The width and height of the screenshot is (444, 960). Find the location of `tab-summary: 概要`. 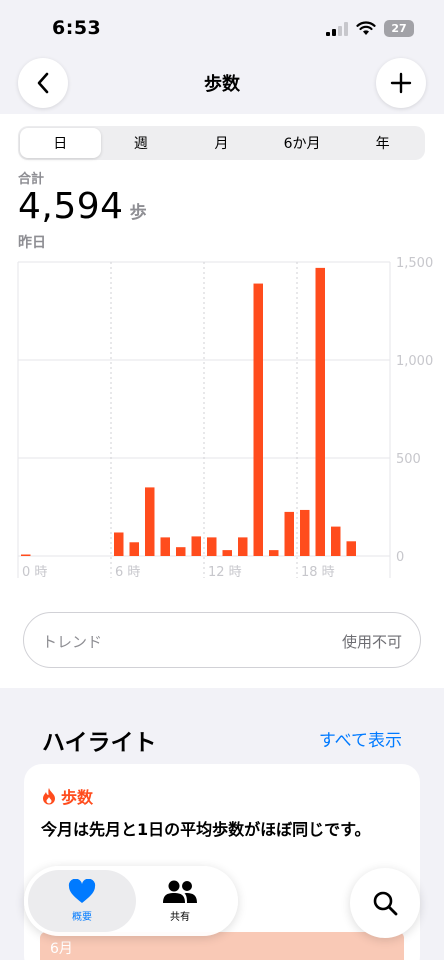

tab-summary: 概要 is located at coordinates (82, 901).